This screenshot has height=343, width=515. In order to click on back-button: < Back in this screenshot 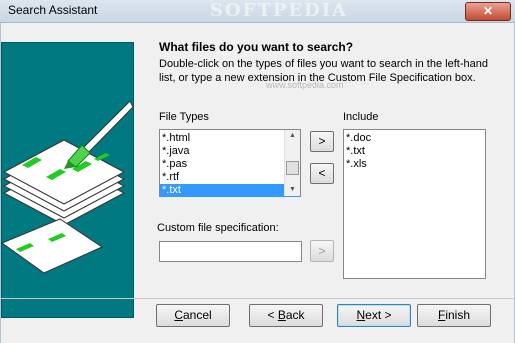, I will do `click(286, 315)`.